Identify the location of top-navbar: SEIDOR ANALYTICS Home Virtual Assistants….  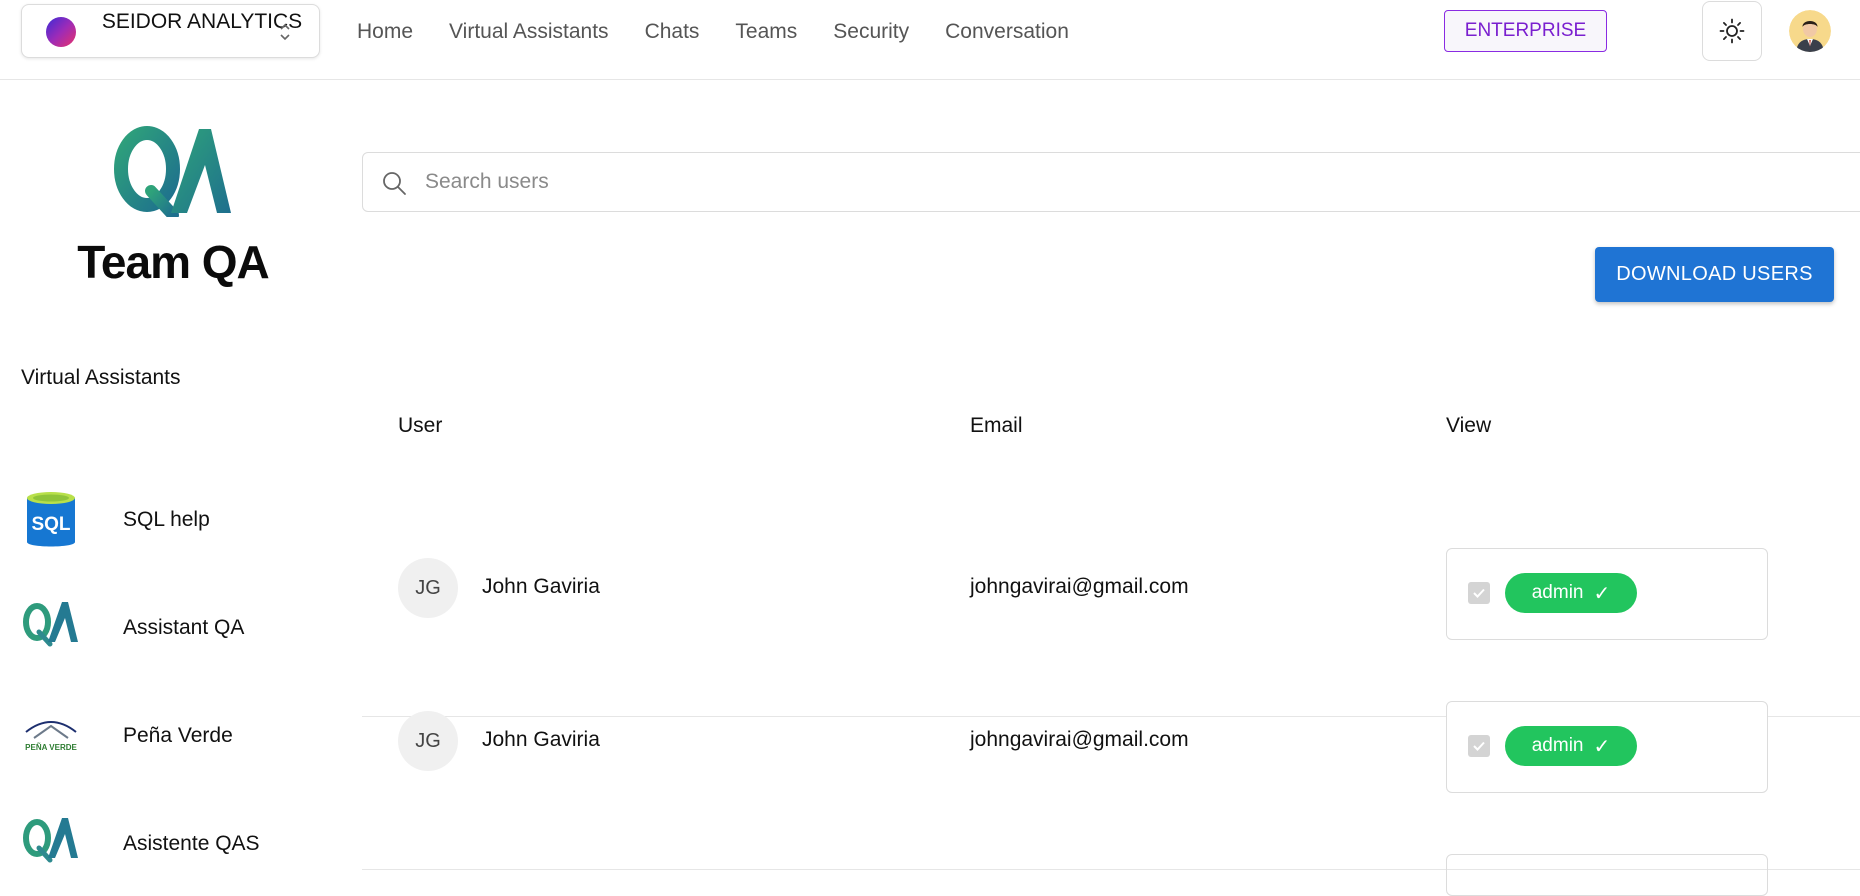
(930, 40).